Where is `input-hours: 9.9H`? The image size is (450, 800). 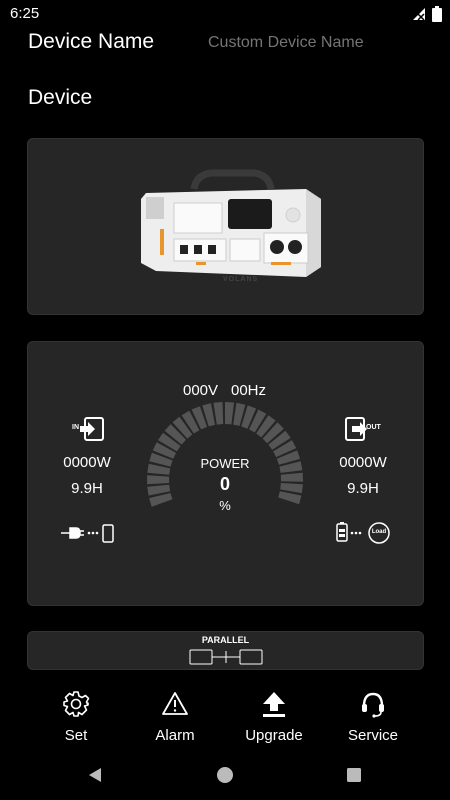
input-hours: 9.9H is located at coordinates (87, 488).